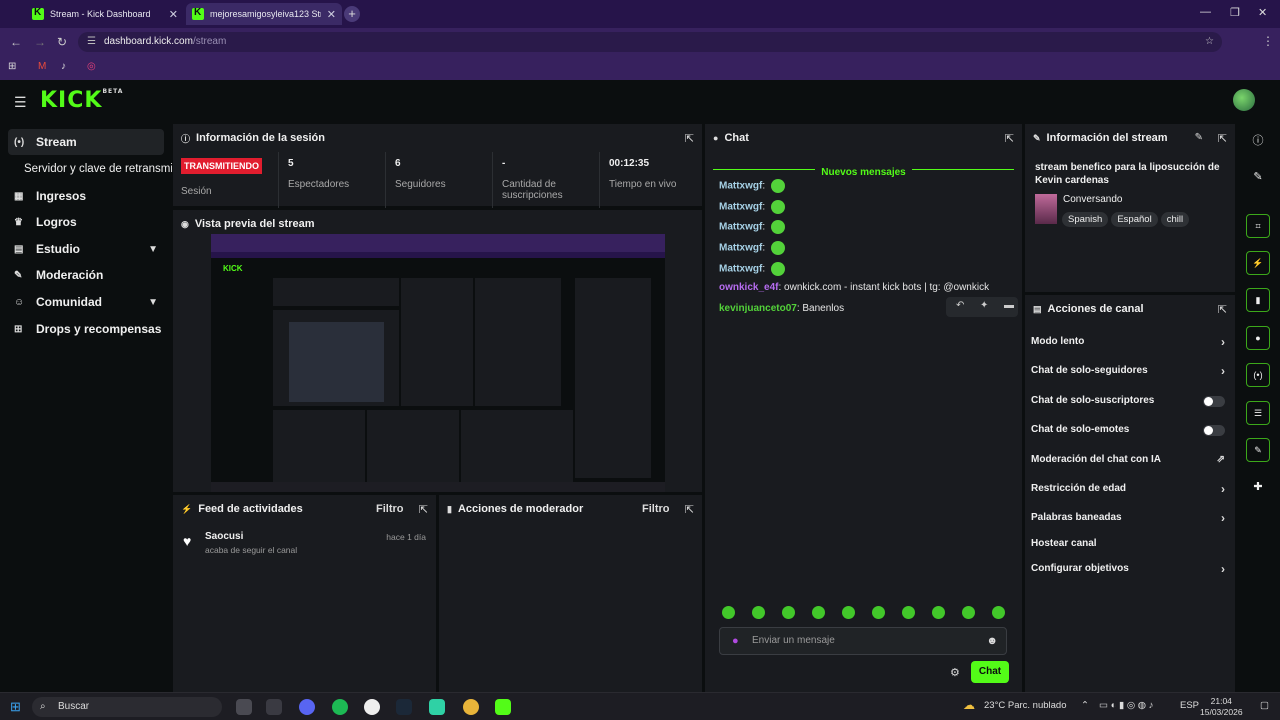 This screenshot has height=720, width=1280. What do you see at coordinates (955, 672) in the screenshot?
I see `gear-icon: ⚙` at bounding box center [955, 672].